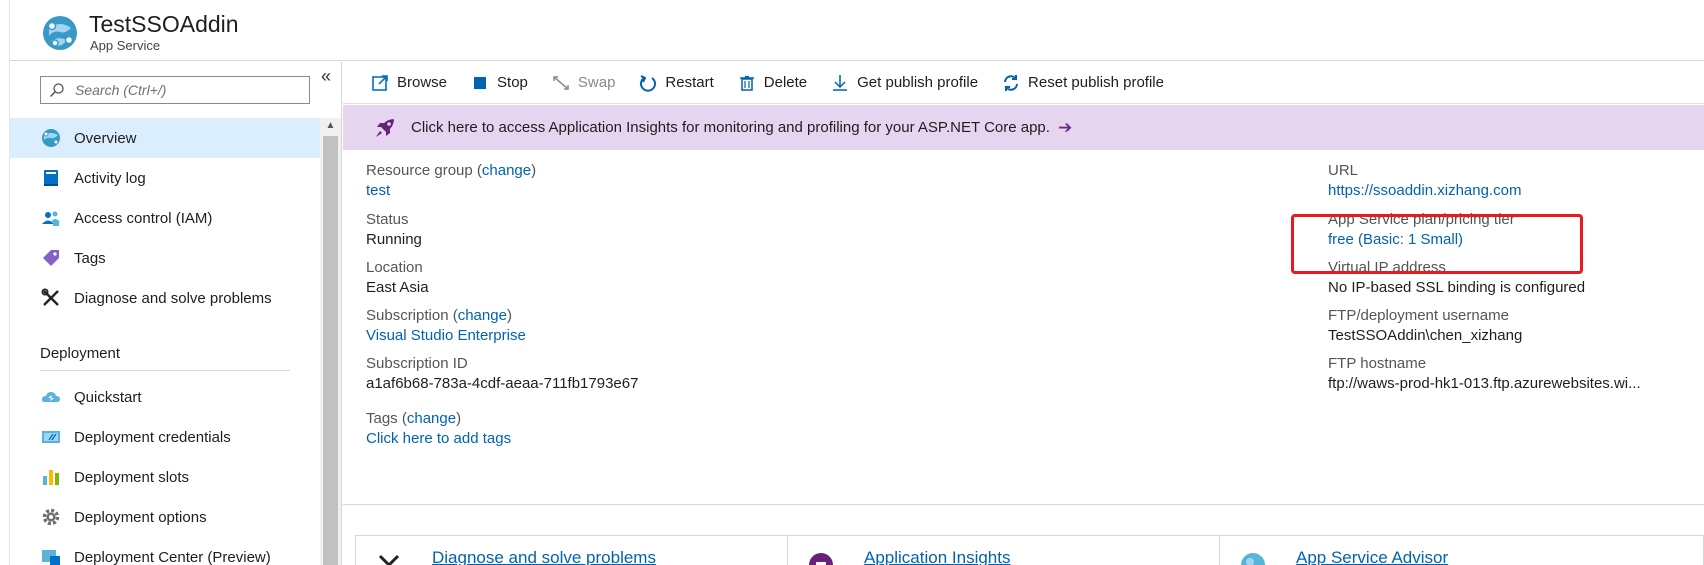 This screenshot has height=565, width=1704. Describe the element at coordinates (173, 298) in the screenshot. I see `sidebar-item-label: Diagnose and solve problems` at that location.